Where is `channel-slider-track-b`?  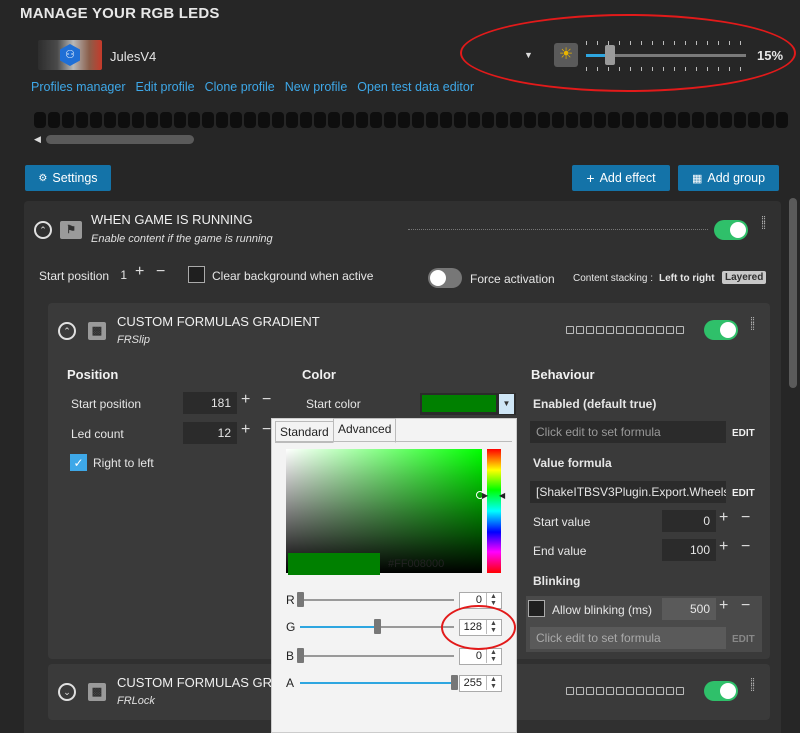 channel-slider-track-b is located at coordinates (377, 656).